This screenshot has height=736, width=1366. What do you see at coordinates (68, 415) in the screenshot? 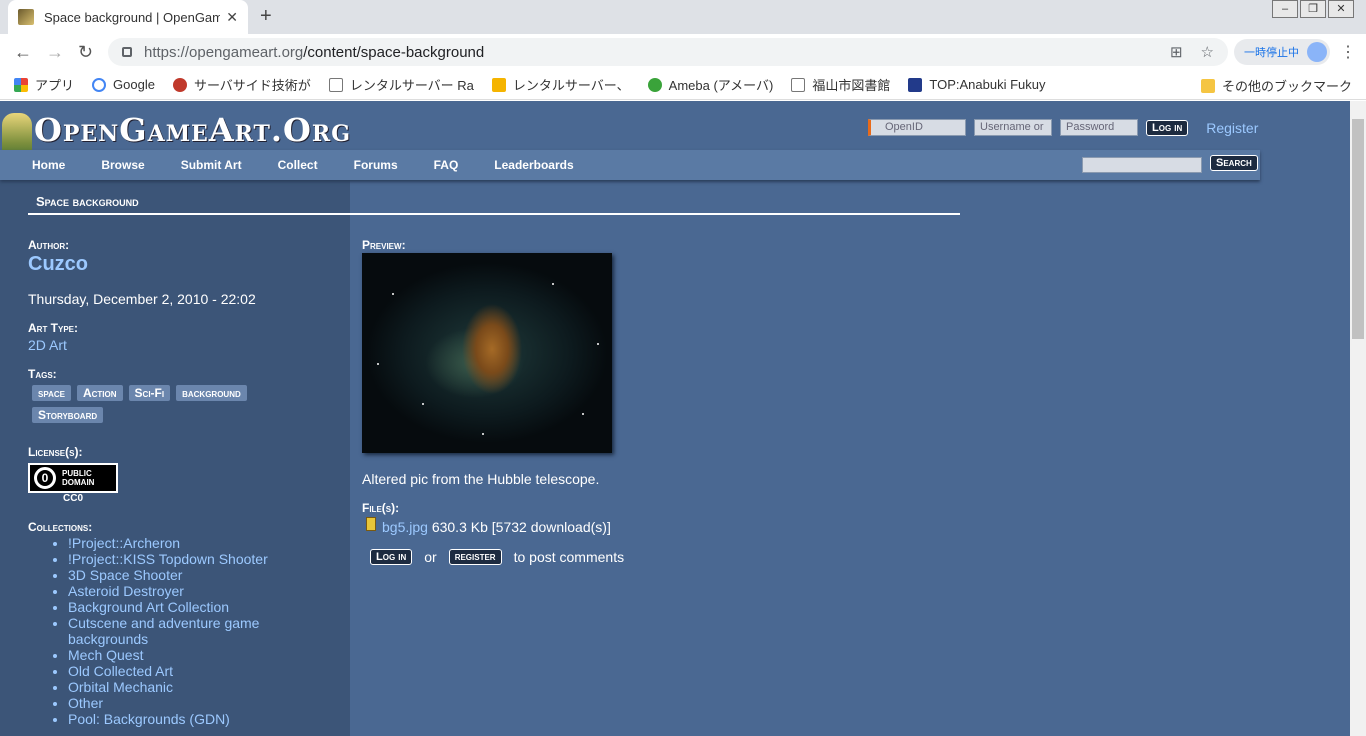
I see `tag-storyboard: Storyboard` at bounding box center [68, 415].